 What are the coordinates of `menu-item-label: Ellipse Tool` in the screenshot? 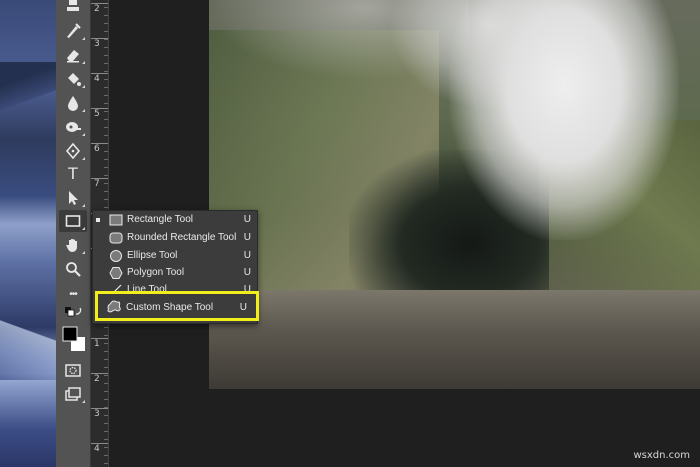 It's located at (152, 255).